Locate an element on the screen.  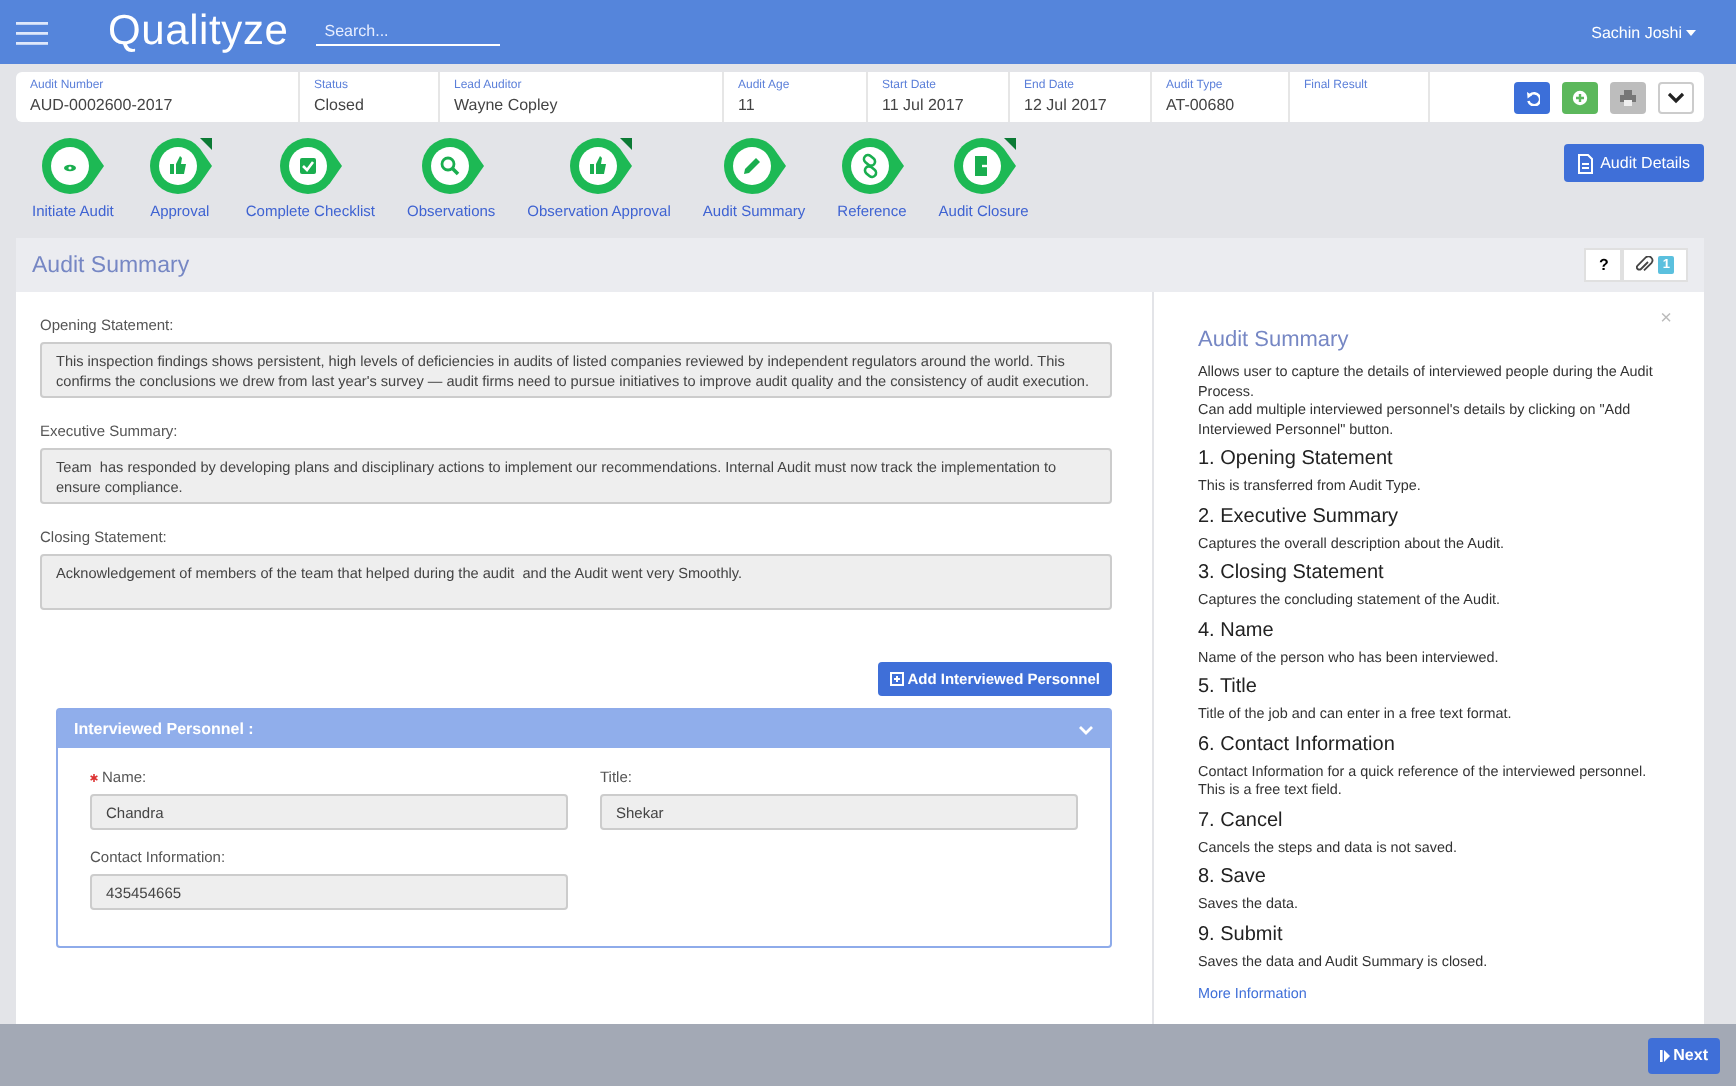
printer-icon is located at coordinates (1628, 97).